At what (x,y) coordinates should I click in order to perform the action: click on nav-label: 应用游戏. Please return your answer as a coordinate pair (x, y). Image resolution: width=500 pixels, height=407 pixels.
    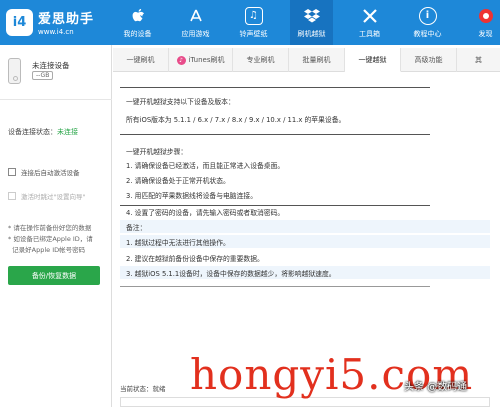
    Looking at the image, I should click on (195, 33).